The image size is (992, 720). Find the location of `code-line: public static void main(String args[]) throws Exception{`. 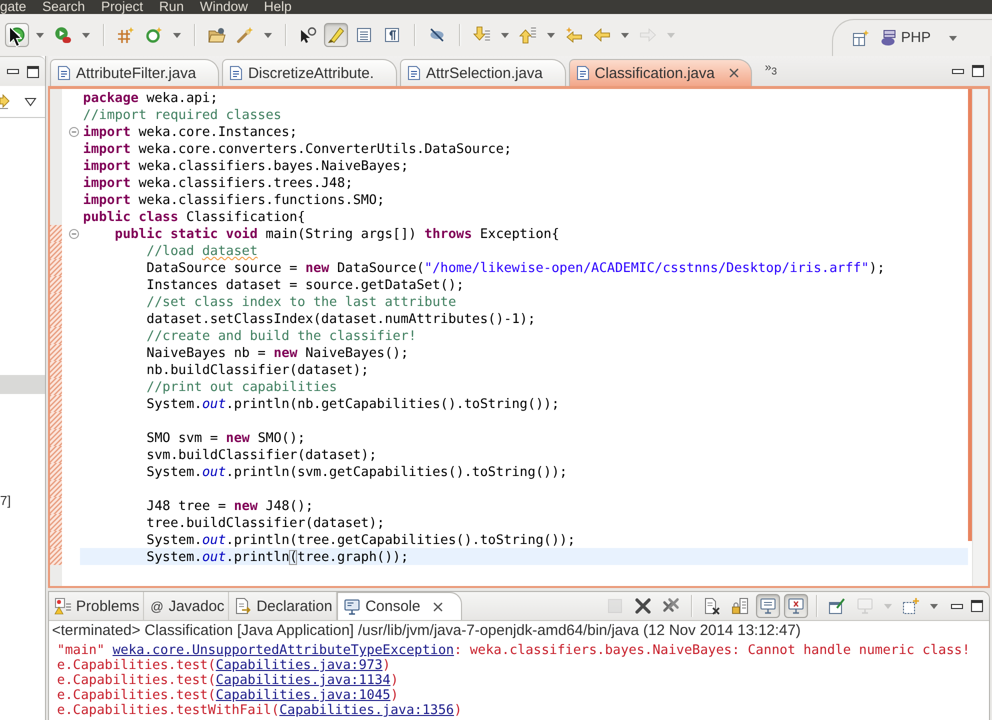

code-line: public static void main(String args[]) throws Exception{ is located at coordinates (337, 234).